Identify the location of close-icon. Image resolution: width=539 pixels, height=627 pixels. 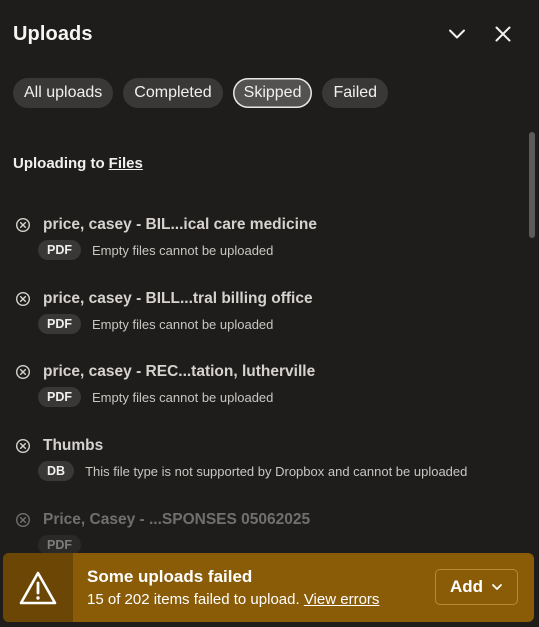
(503, 34).